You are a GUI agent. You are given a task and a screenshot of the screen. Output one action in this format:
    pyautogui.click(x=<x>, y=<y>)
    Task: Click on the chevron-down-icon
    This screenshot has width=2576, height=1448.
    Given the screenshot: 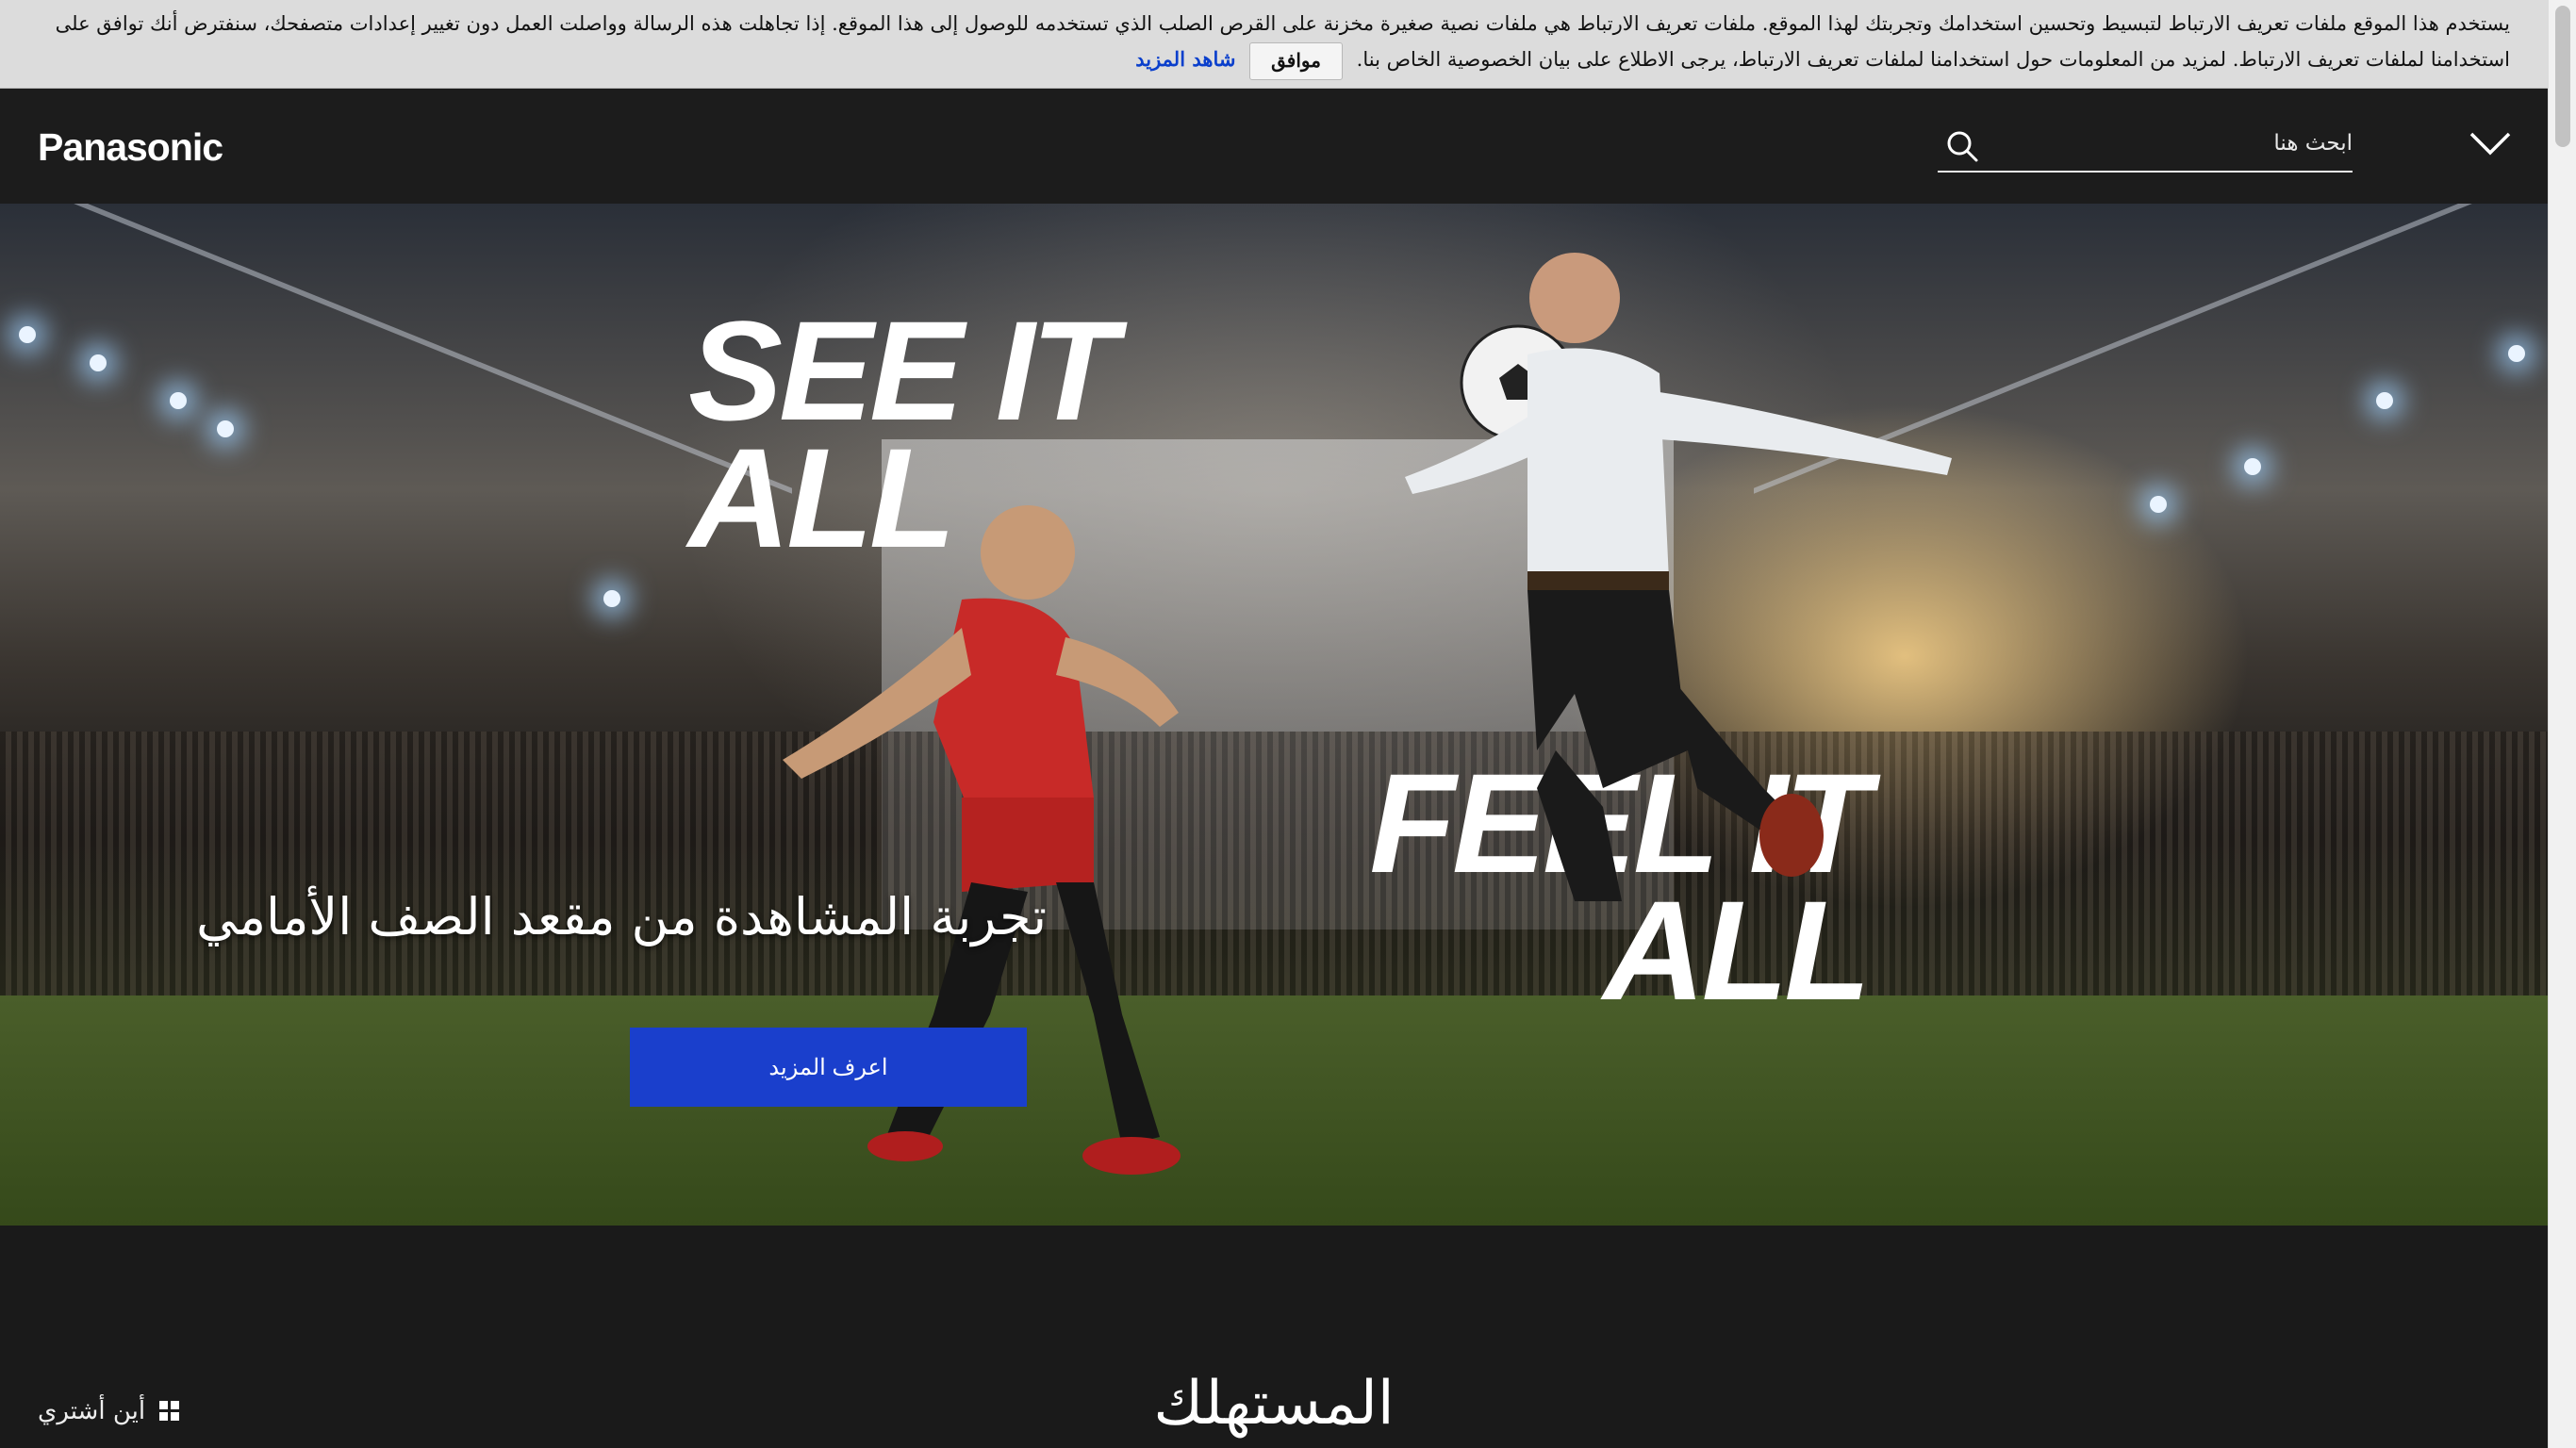 What is the action you would take?
    pyautogui.click(x=2490, y=143)
    